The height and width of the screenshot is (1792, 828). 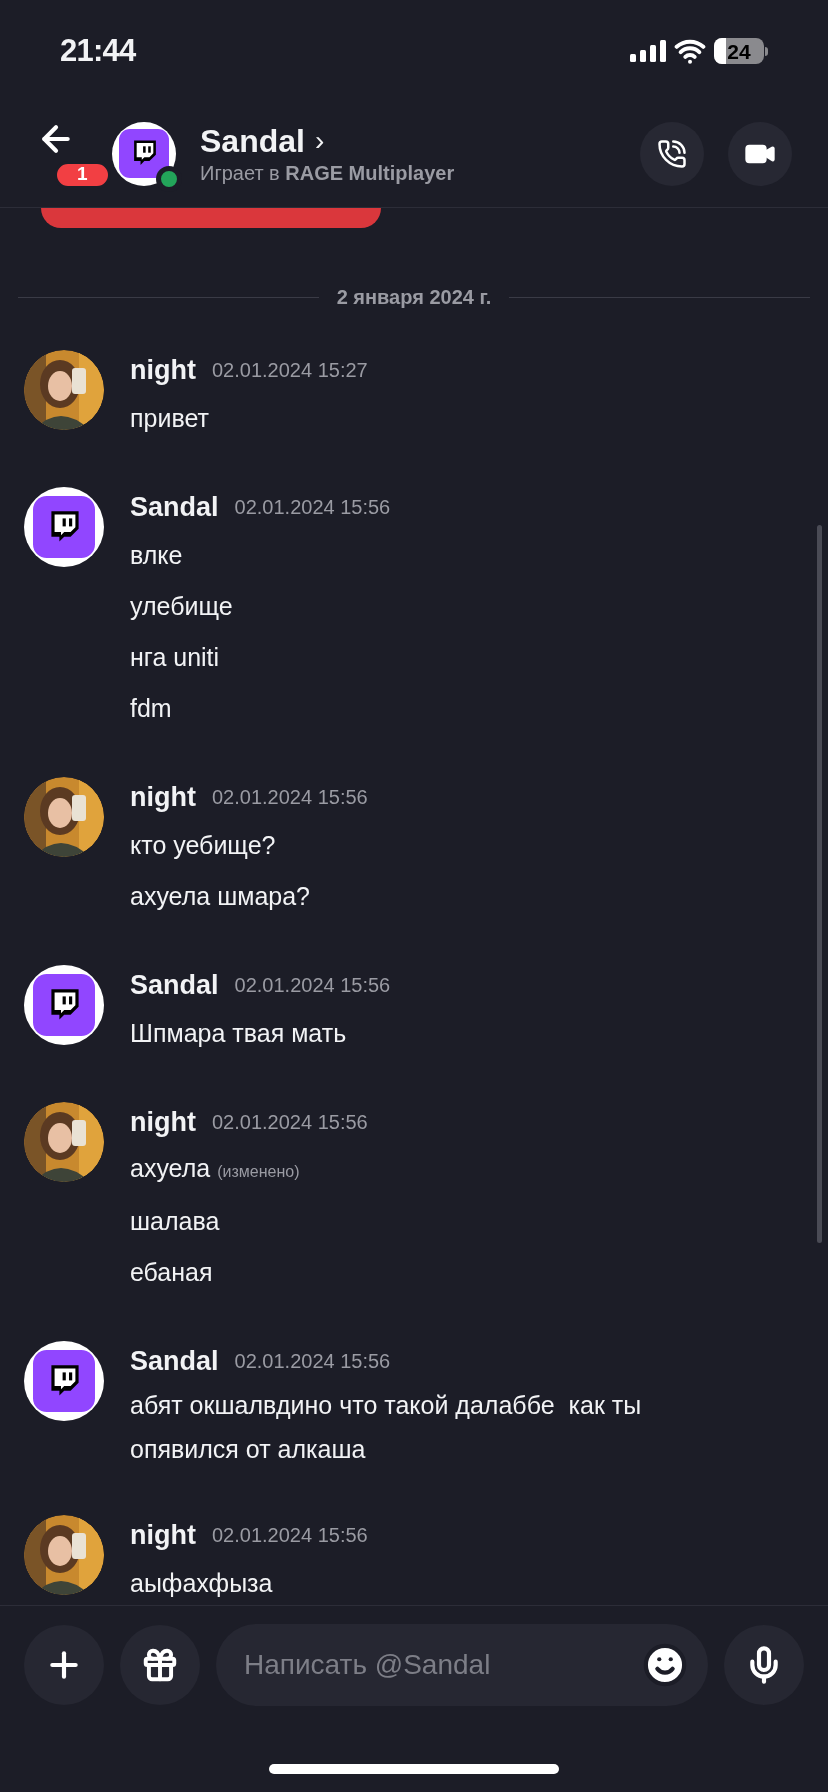 What do you see at coordinates (328, 173) in the screenshot?
I see `activity-status: Играет в RAGE Multiplayer` at bounding box center [328, 173].